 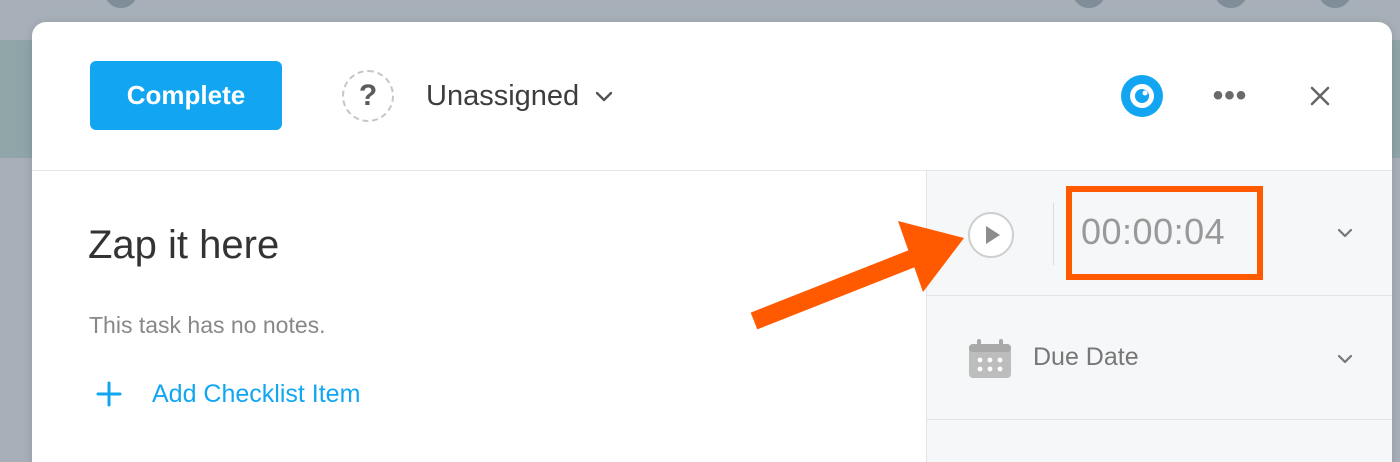 What do you see at coordinates (1164, 233) in the screenshot?
I see `timer-highlight-box` at bounding box center [1164, 233].